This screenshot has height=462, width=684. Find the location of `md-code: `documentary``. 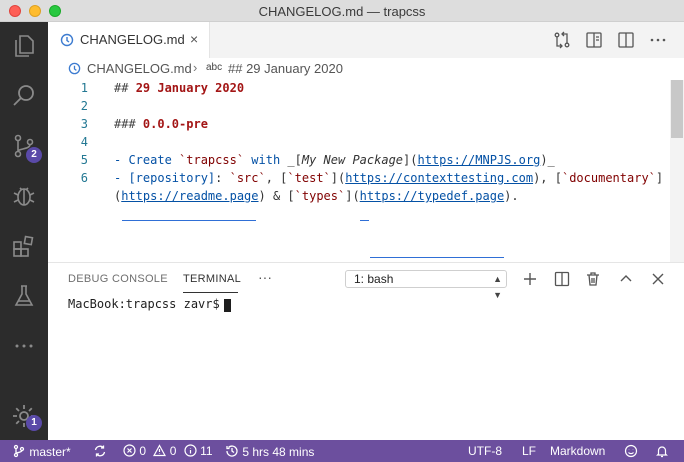

md-code: `documentary` is located at coordinates (608, 178).